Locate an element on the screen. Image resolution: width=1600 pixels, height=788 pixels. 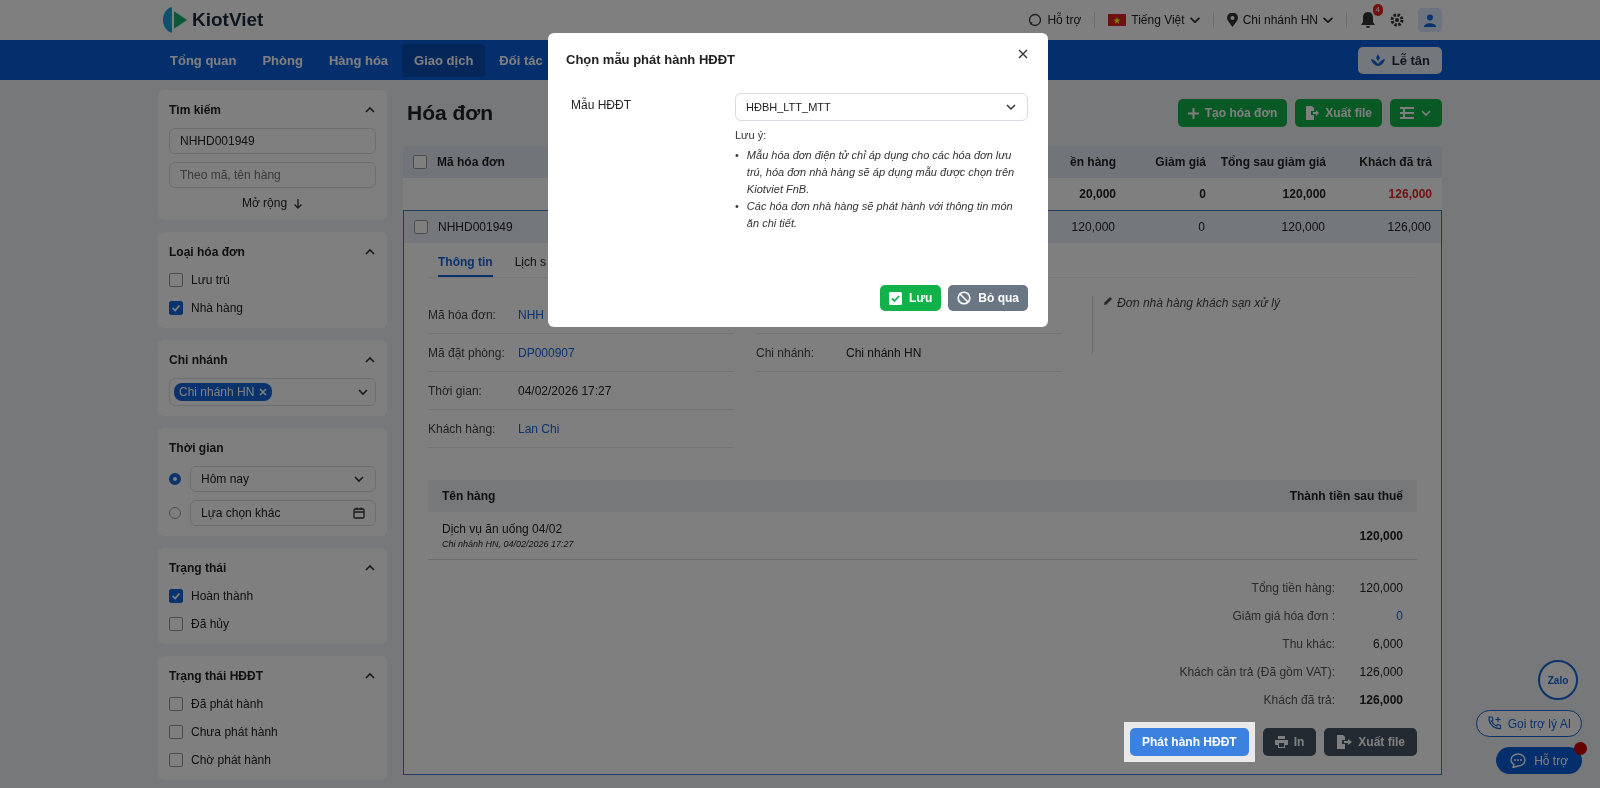
settings-icon is located at coordinates (1397, 20).